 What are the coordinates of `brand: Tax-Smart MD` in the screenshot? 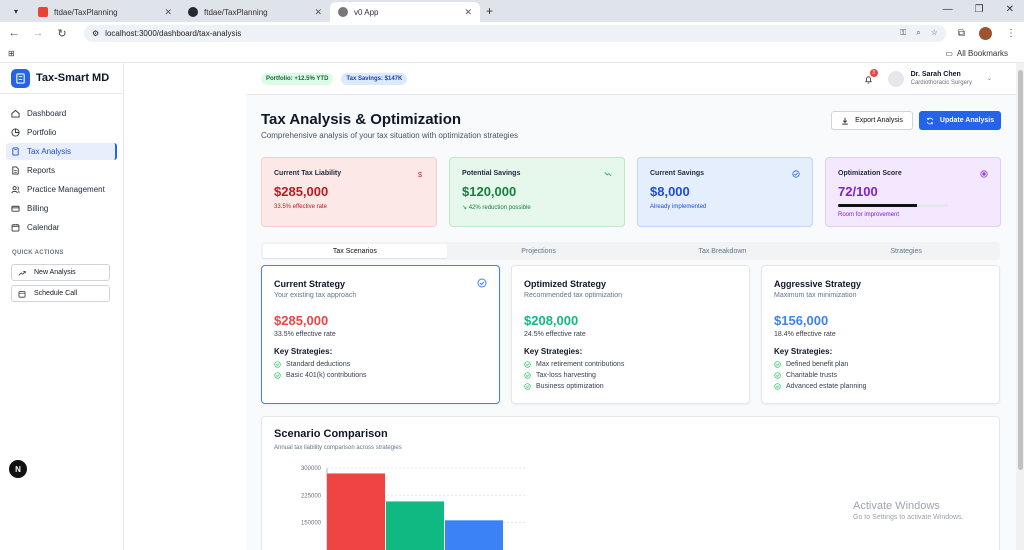 It's located at (61, 78).